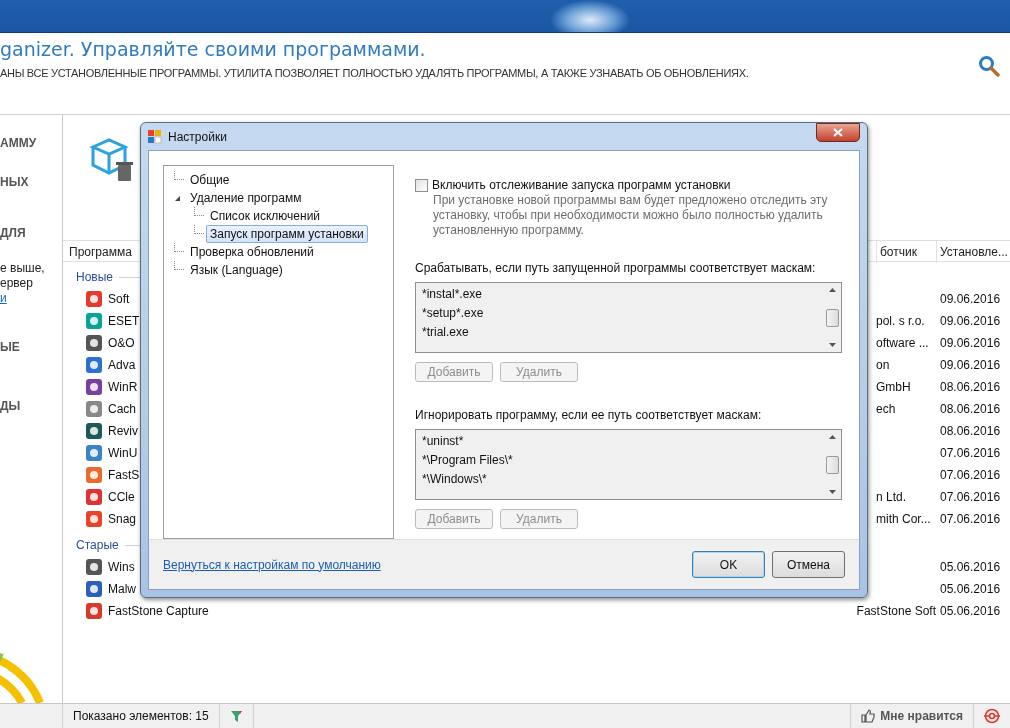  What do you see at coordinates (122, 519) in the screenshot?
I see `program-name: Snag` at bounding box center [122, 519].